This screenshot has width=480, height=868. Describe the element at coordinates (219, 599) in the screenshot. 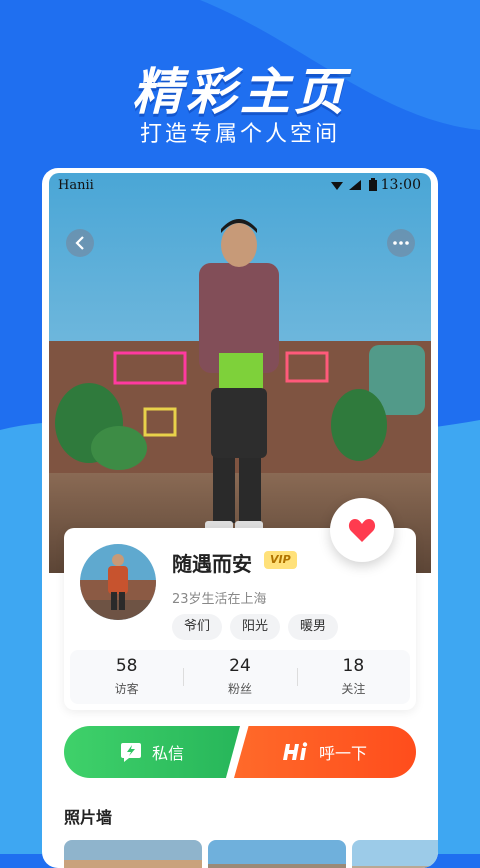

I see `profile-bio: 23岁生活在上海` at that location.